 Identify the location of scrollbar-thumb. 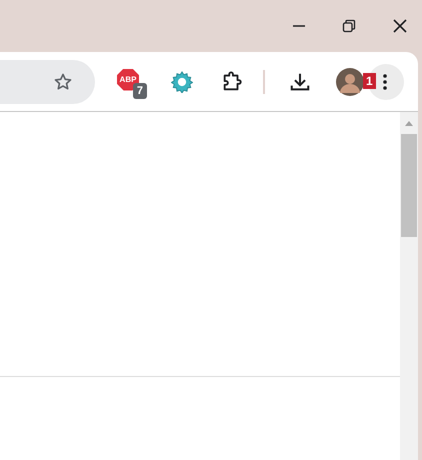
(409, 185).